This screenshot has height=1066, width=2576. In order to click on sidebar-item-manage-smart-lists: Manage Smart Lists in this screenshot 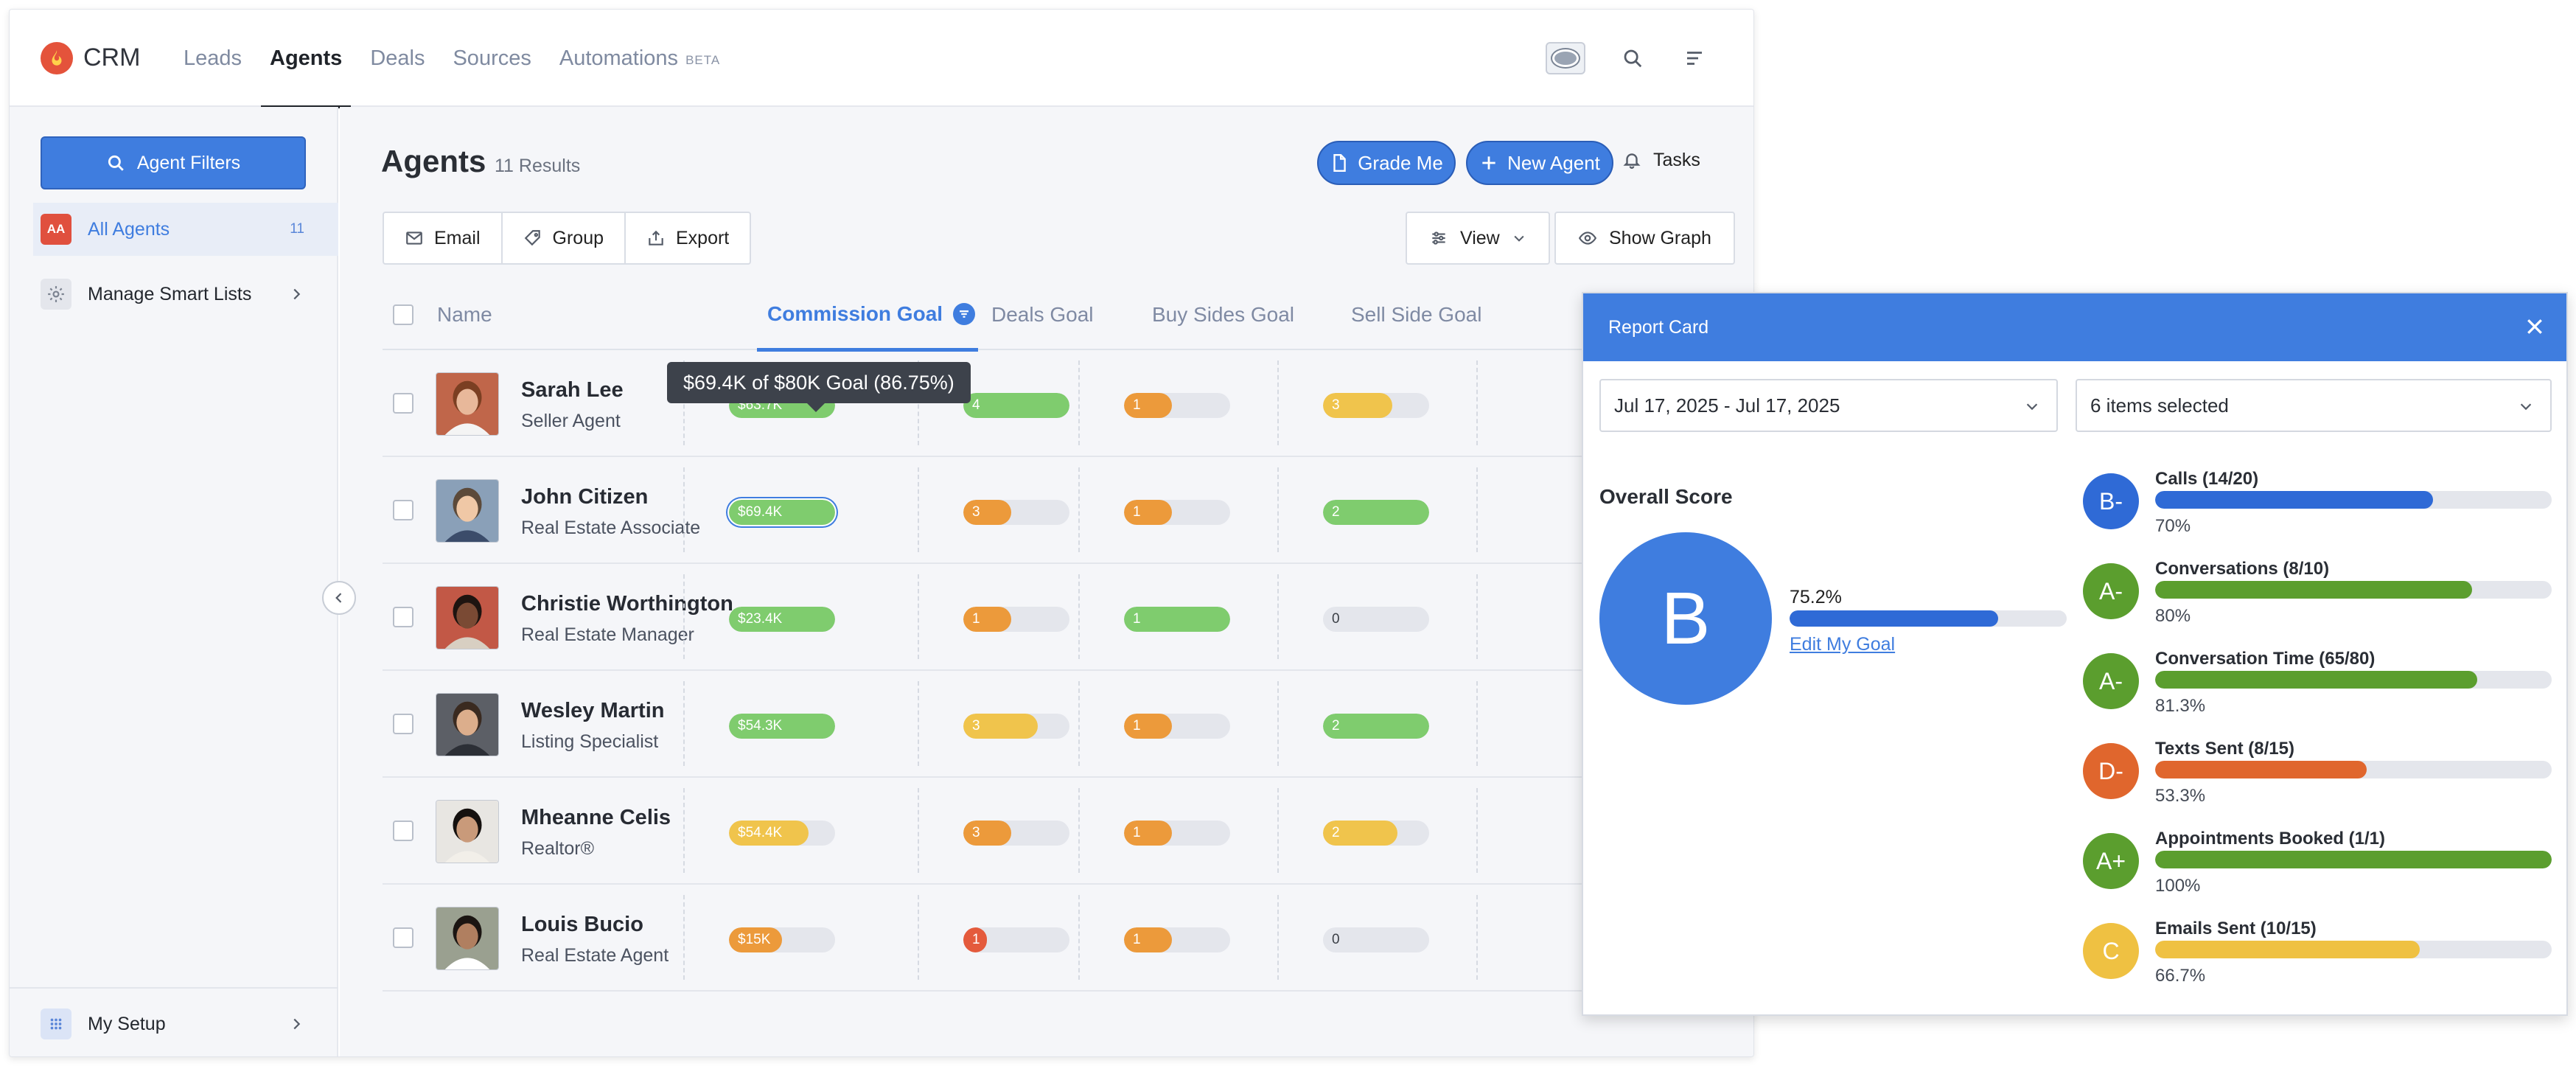, I will do `click(185, 295)`.